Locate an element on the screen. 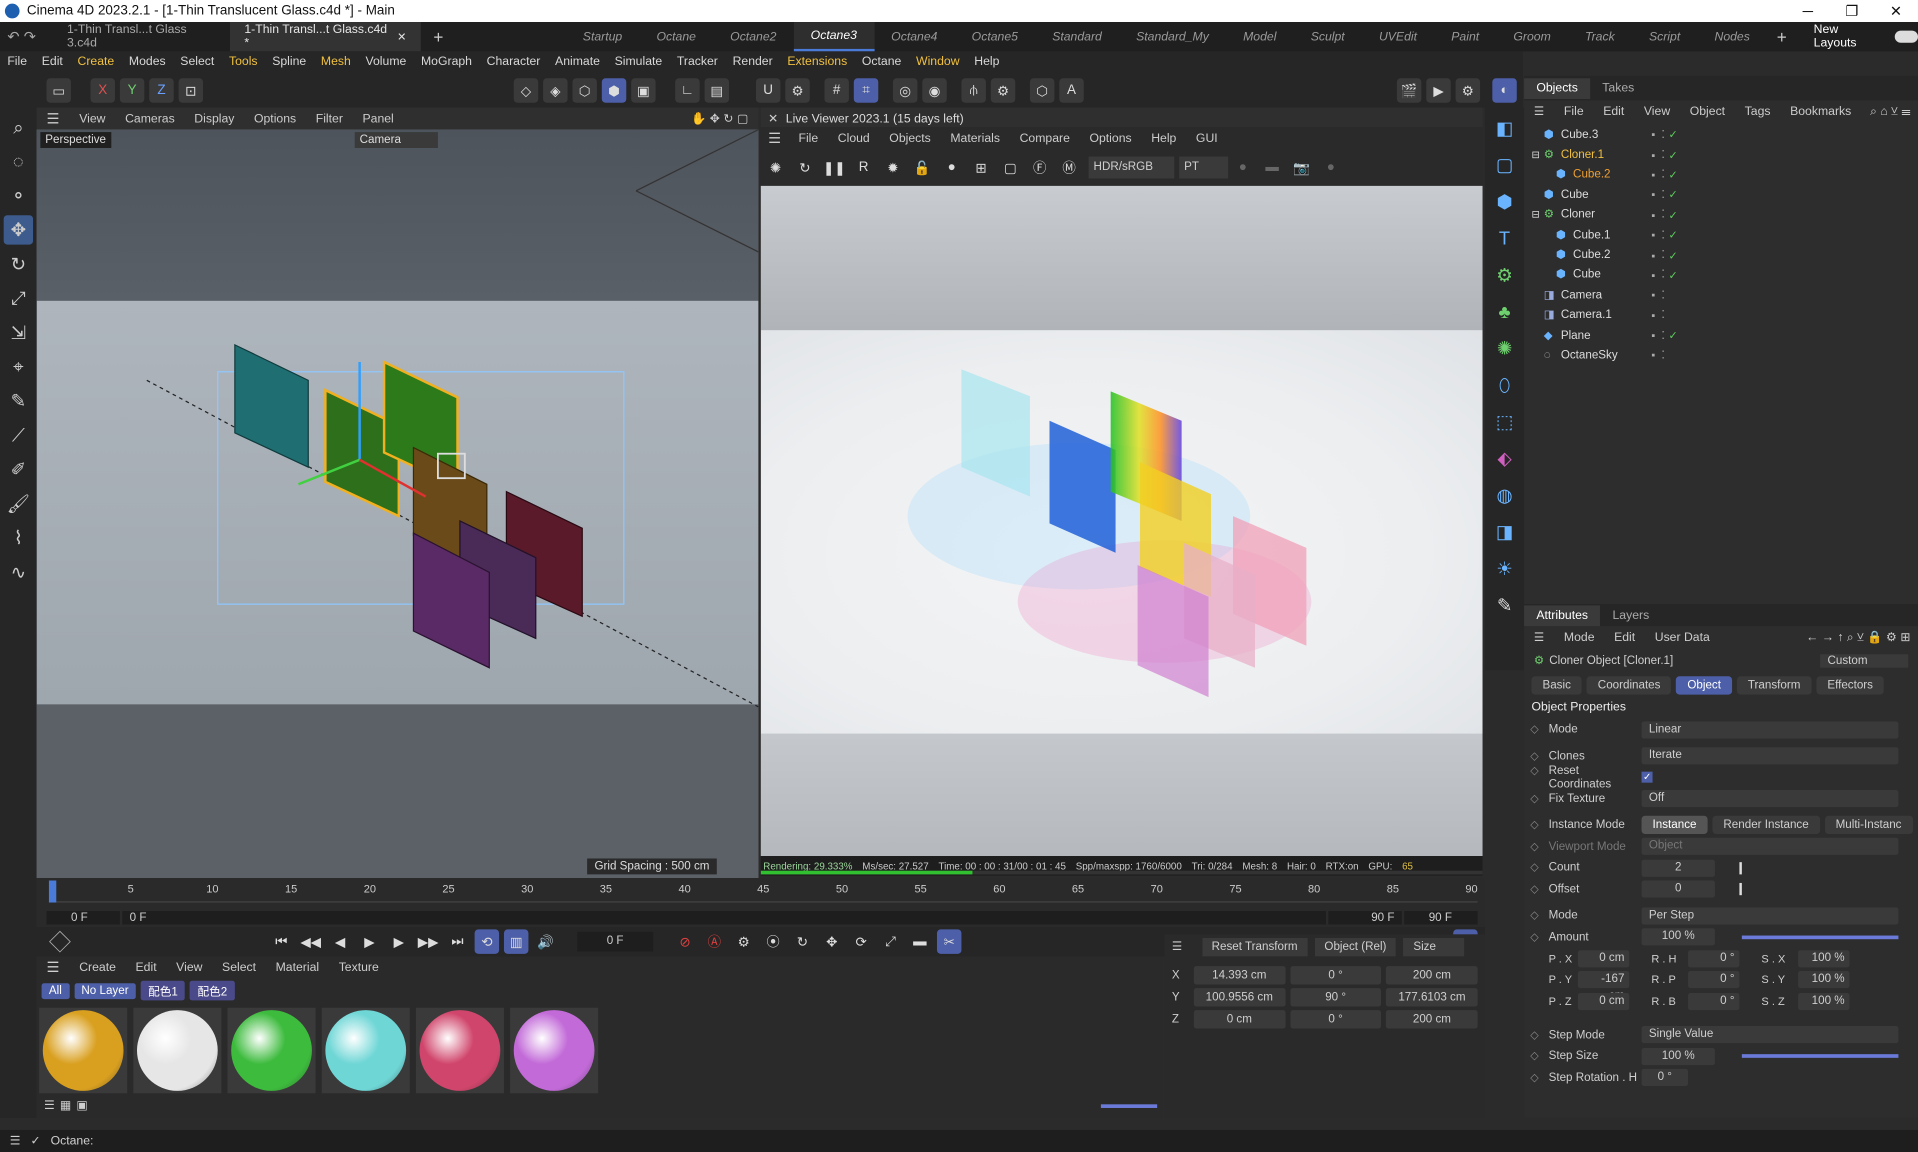  menu-spline: Spline is located at coordinates (289, 62).